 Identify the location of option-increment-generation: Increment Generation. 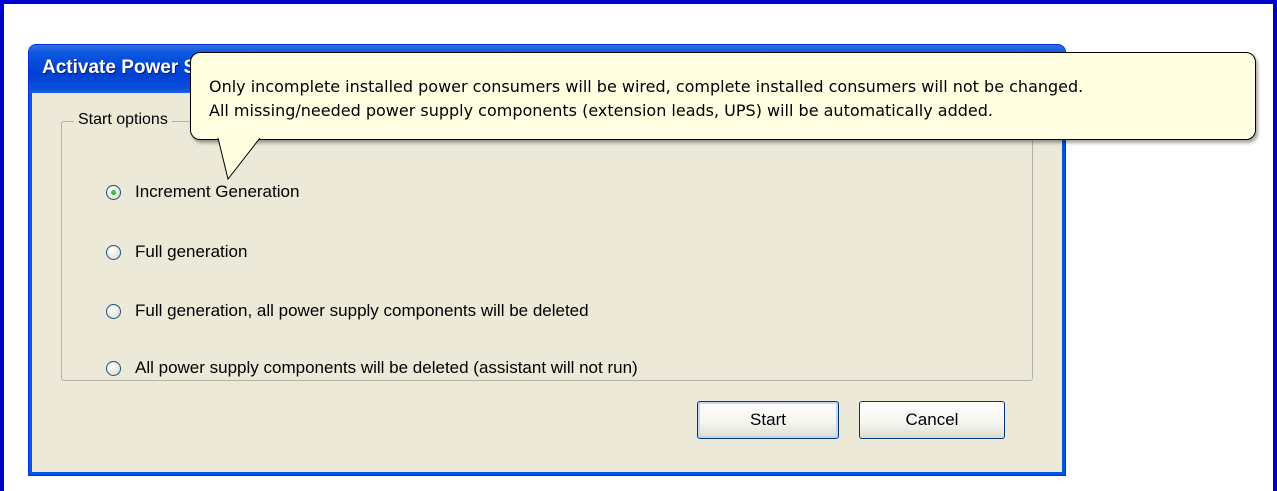
(202, 192).